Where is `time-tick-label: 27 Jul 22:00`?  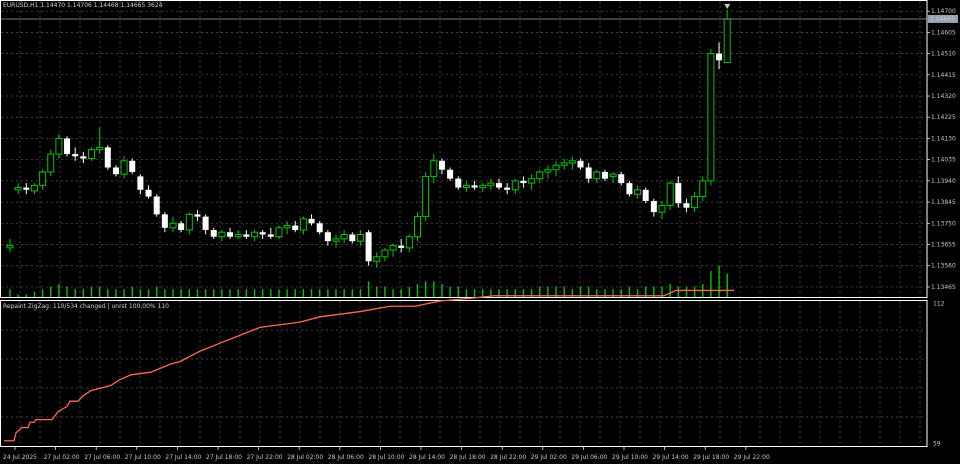
time-tick-label: 27 Jul 22:00 is located at coordinates (265, 457).